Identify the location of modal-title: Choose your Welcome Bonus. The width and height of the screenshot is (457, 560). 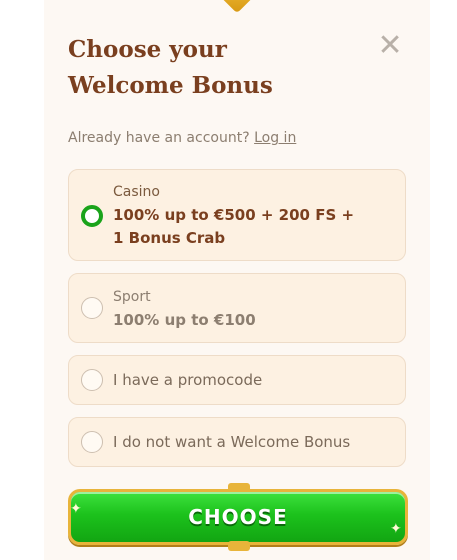
(170, 67).